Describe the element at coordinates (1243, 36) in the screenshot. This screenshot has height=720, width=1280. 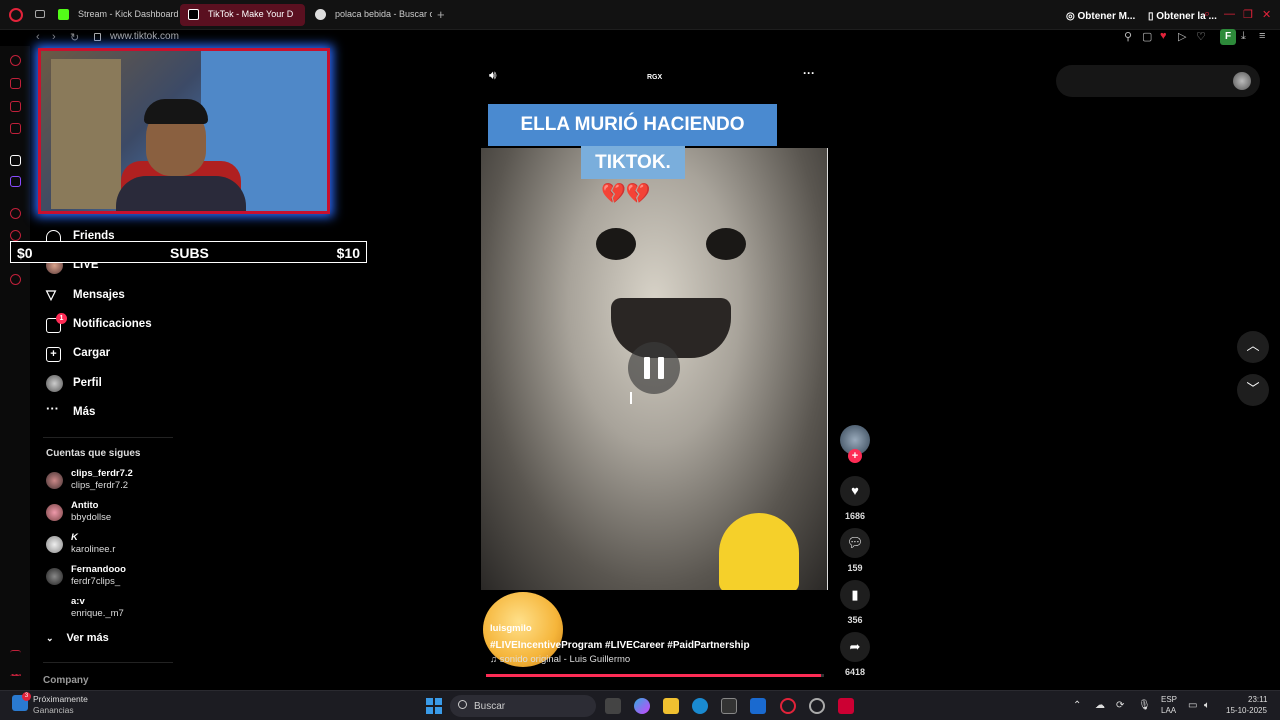
I see `download-icon: ⤓` at that location.